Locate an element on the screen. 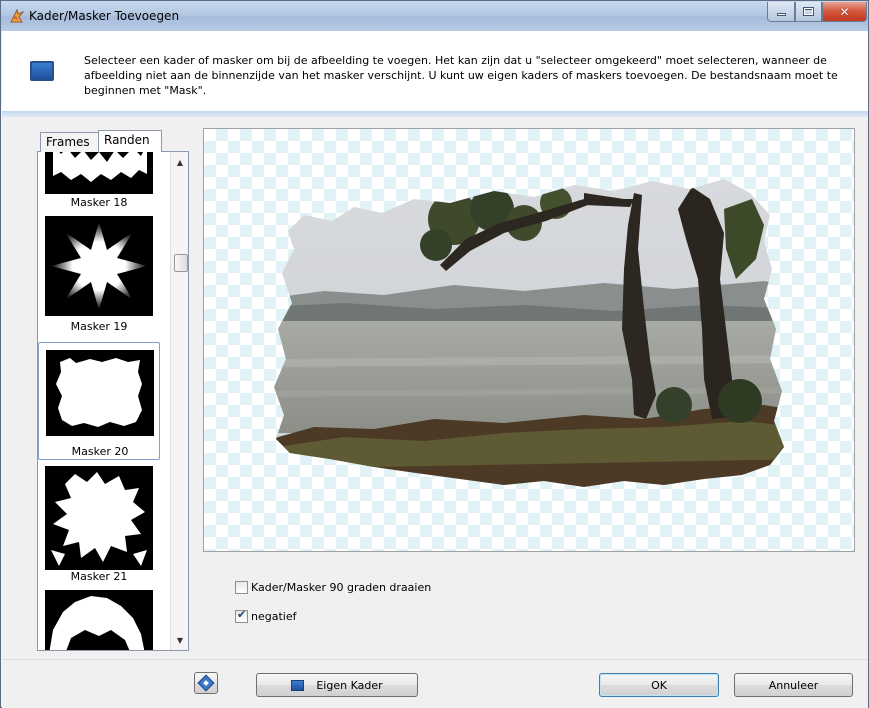  negative-label: negatief is located at coordinates (274, 616).